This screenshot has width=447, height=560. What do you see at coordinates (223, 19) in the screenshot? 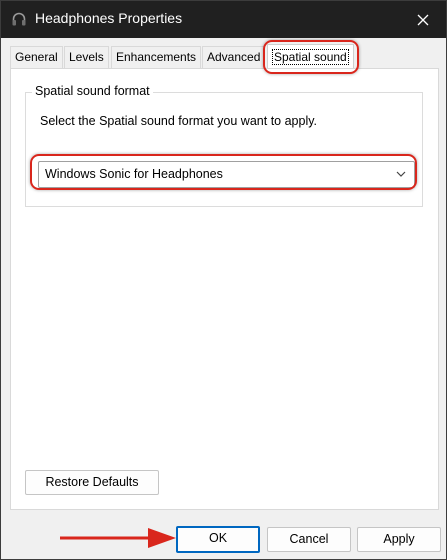
I see `title-bar: Headphones Properties` at bounding box center [223, 19].